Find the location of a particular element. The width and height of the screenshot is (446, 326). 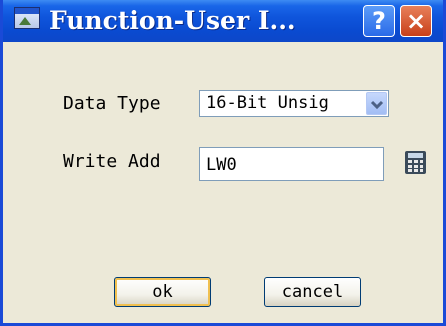

calculator-icon is located at coordinates (415, 162).